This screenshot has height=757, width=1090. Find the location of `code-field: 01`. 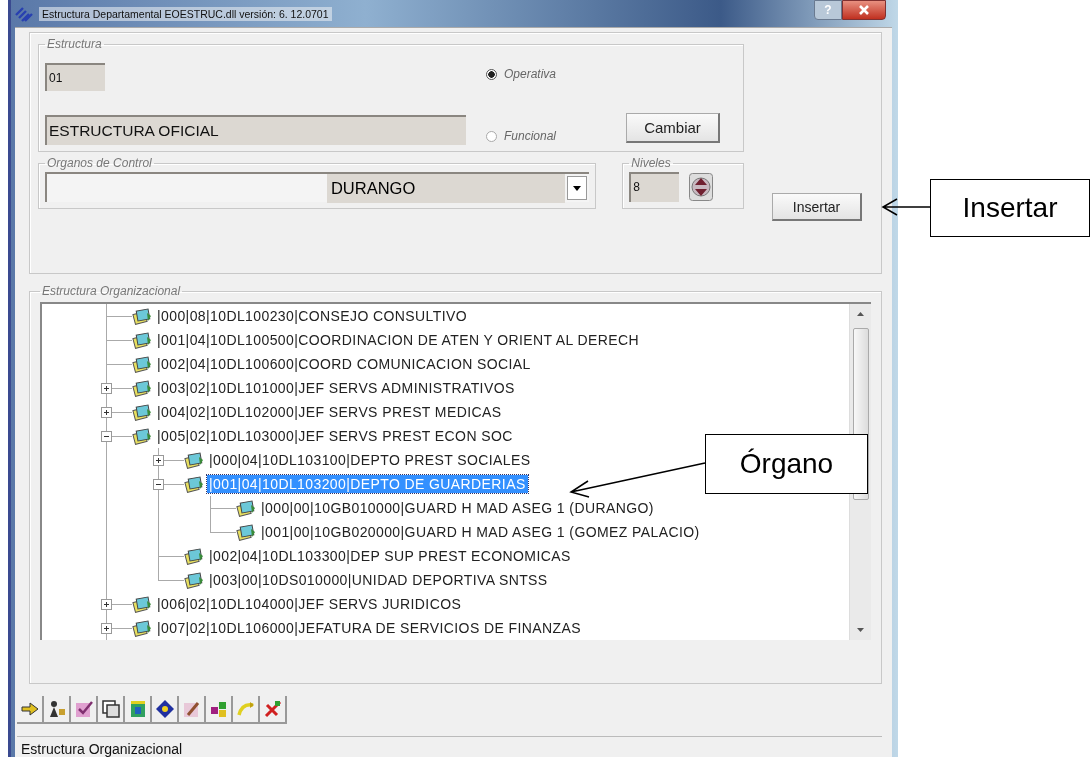

code-field: 01 is located at coordinates (75, 77).